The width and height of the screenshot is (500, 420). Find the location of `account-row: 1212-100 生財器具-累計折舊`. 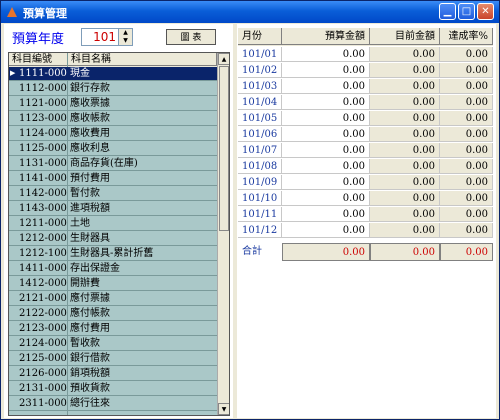

account-row: 1212-100 生財器具-累計折舊 is located at coordinates (113, 254).